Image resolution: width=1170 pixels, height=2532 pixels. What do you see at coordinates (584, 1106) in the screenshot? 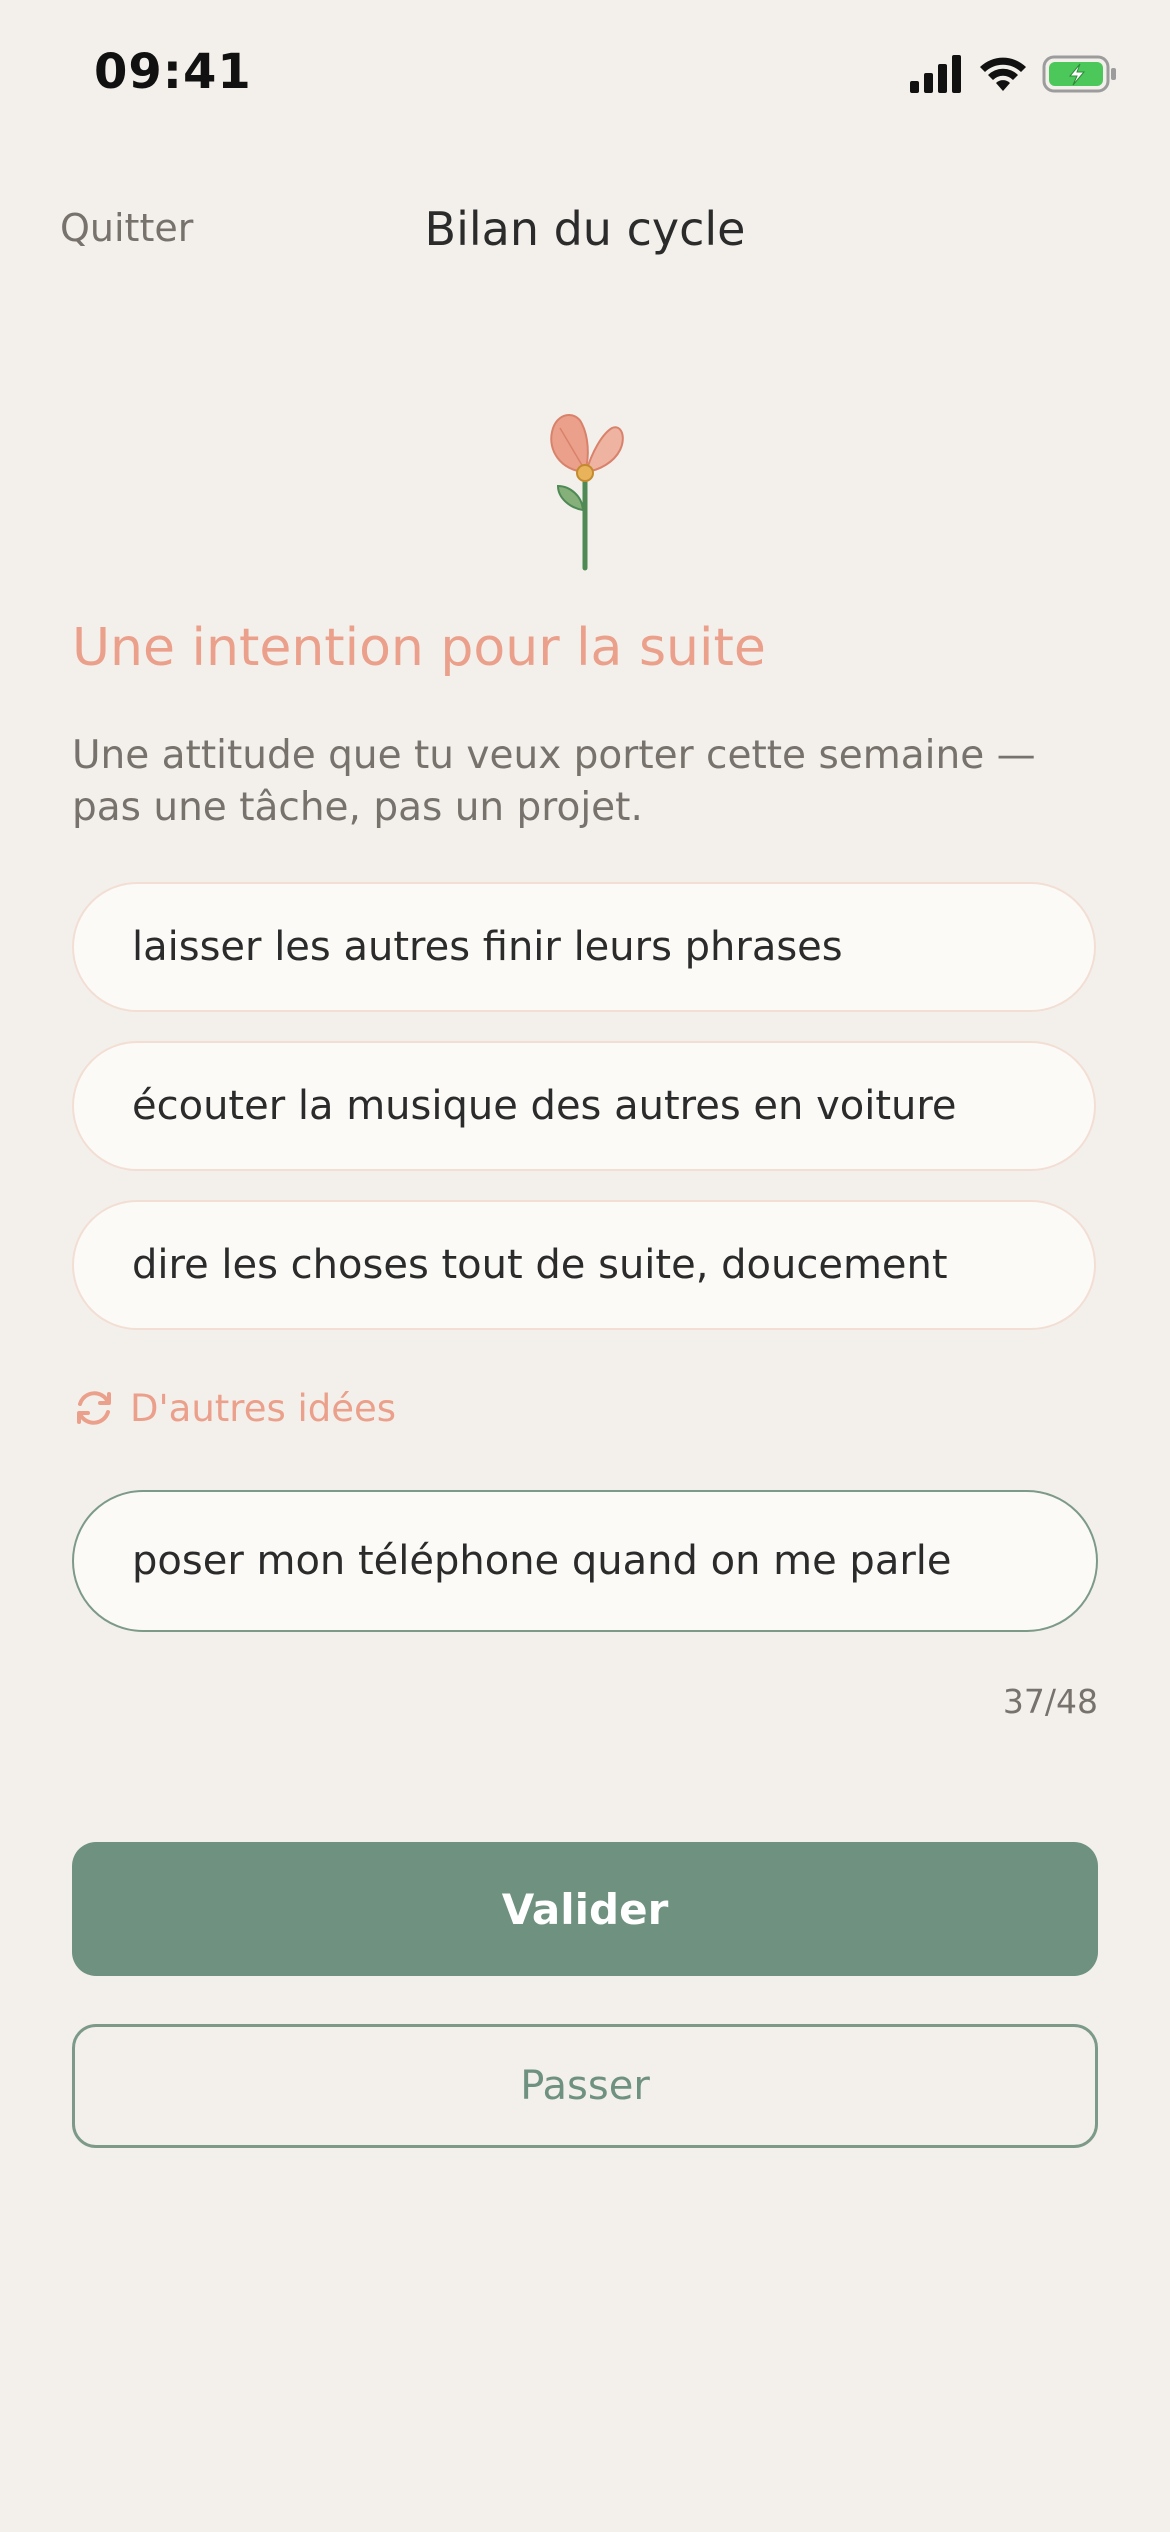
I see `suggestion-chip: écouter la musique des autres en voiture` at bounding box center [584, 1106].